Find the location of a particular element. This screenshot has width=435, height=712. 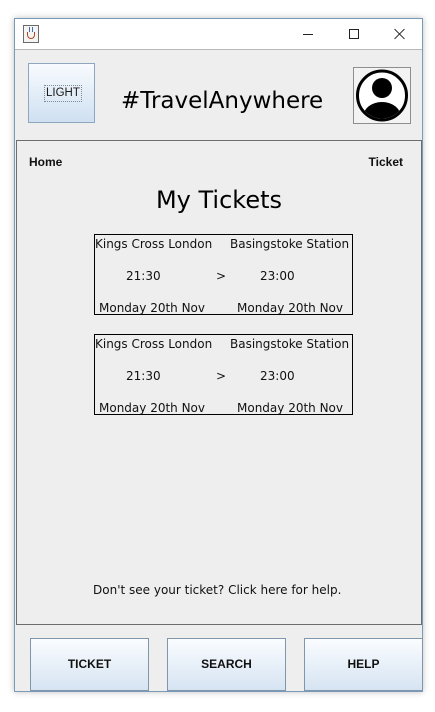

breadcrumb-home: Home is located at coordinates (45, 162).